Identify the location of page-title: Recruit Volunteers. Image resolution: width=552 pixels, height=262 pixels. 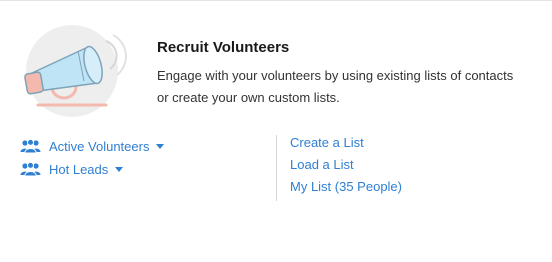
(223, 47).